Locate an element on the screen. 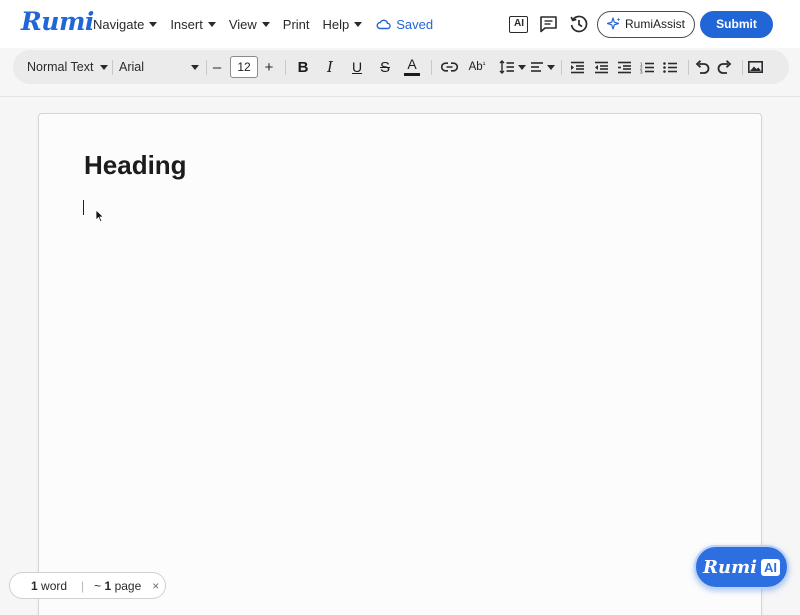  close-icon: × is located at coordinates (155, 586).